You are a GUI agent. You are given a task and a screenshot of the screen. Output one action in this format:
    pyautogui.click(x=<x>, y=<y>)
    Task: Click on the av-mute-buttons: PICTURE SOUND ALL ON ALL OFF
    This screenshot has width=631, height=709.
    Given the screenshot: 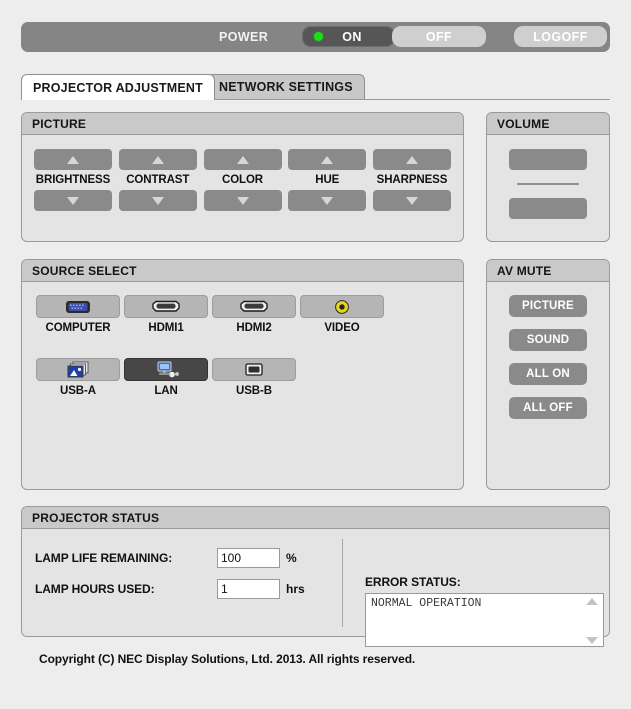 What is the action you would take?
    pyautogui.click(x=548, y=356)
    